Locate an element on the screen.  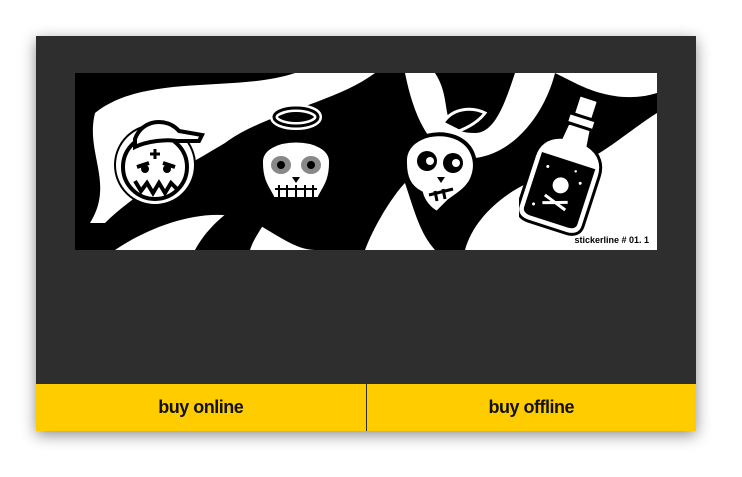
cap-kid-face-icon is located at coordinates (159, 162).